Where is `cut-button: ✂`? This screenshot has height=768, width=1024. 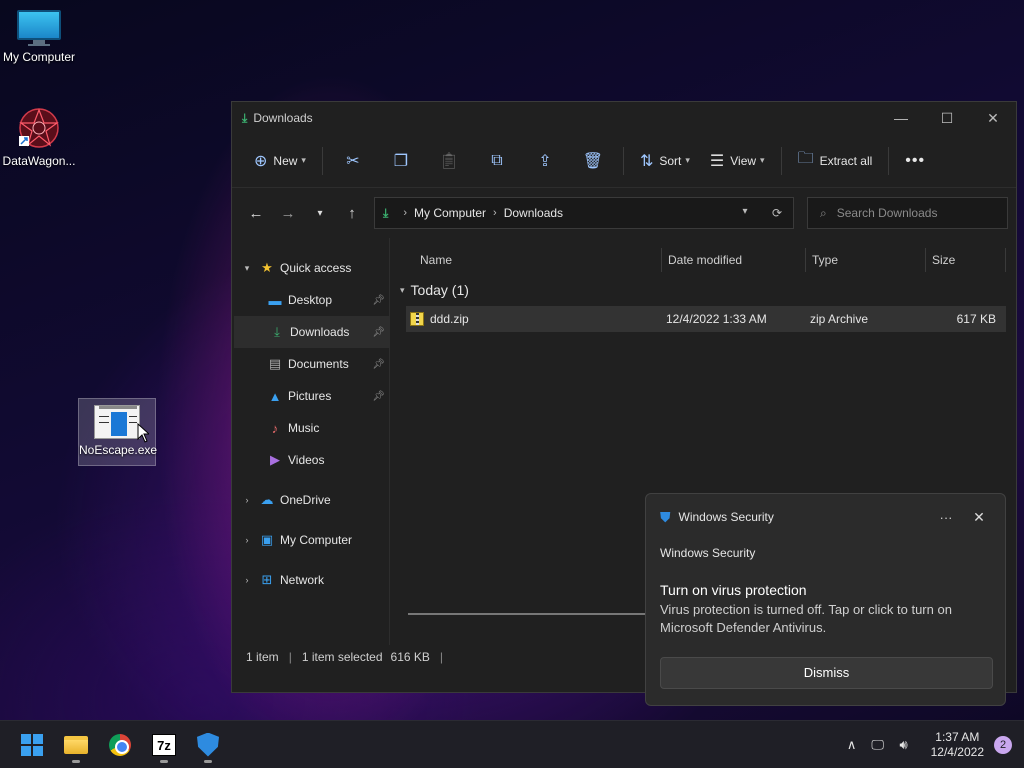
cut-button: ✂ is located at coordinates (353, 161).